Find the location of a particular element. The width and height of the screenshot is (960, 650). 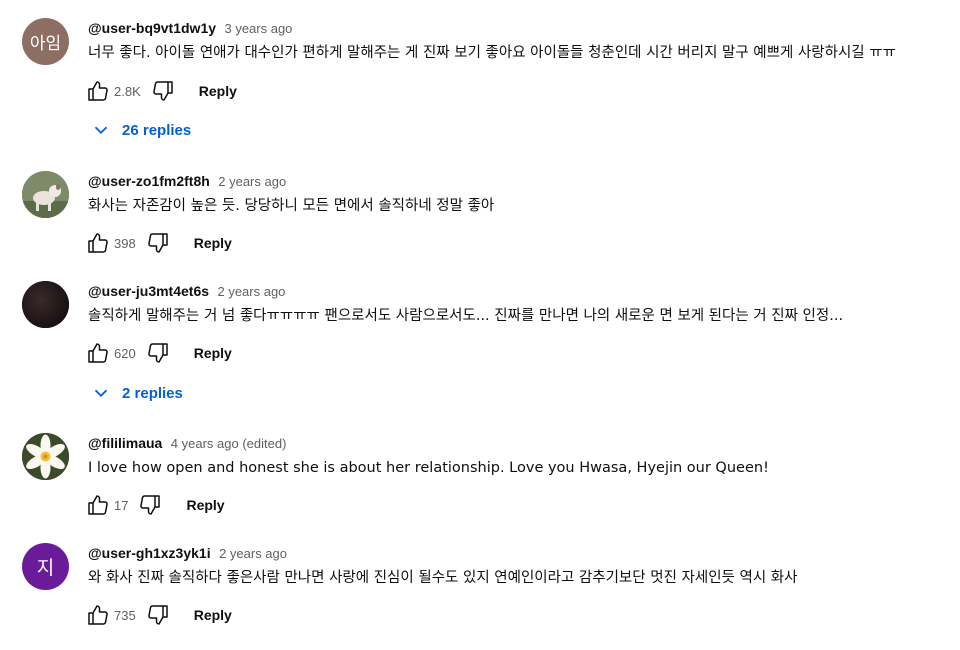

dog-photo-icon is located at coordinates (45, 194).